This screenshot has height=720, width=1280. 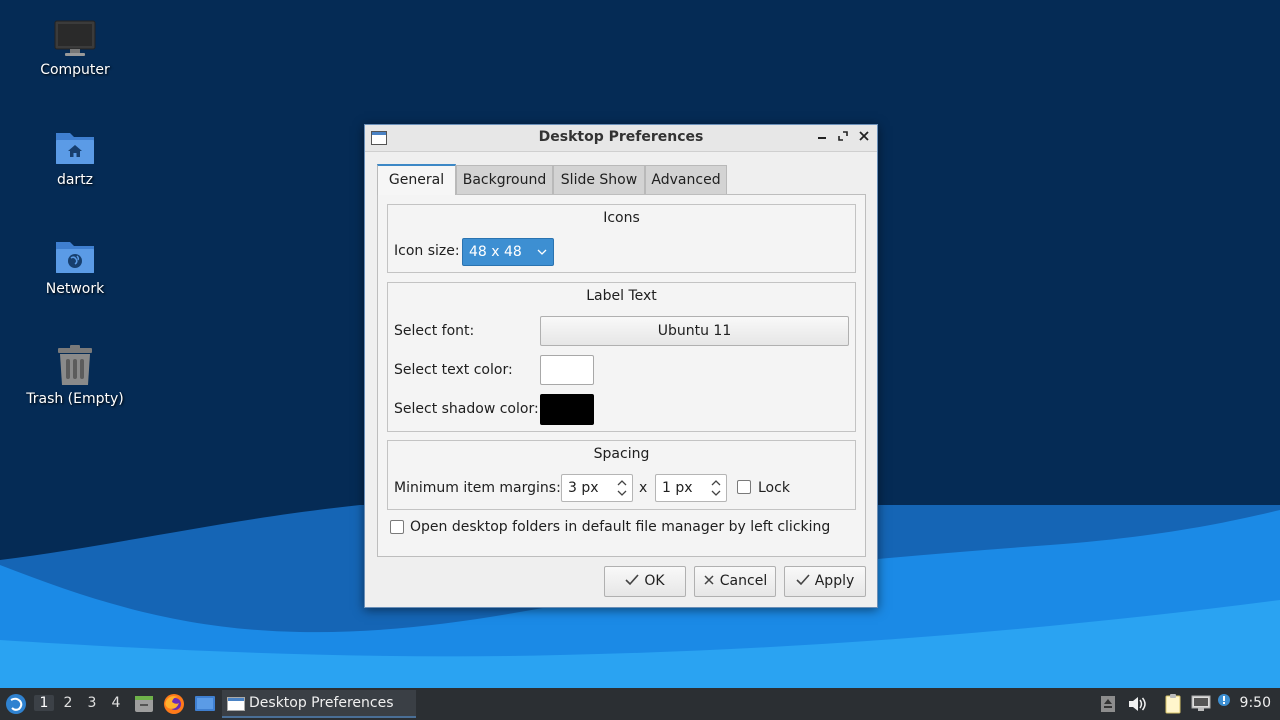 I want to click on lock-checkbox, so click(x=744, y=487).